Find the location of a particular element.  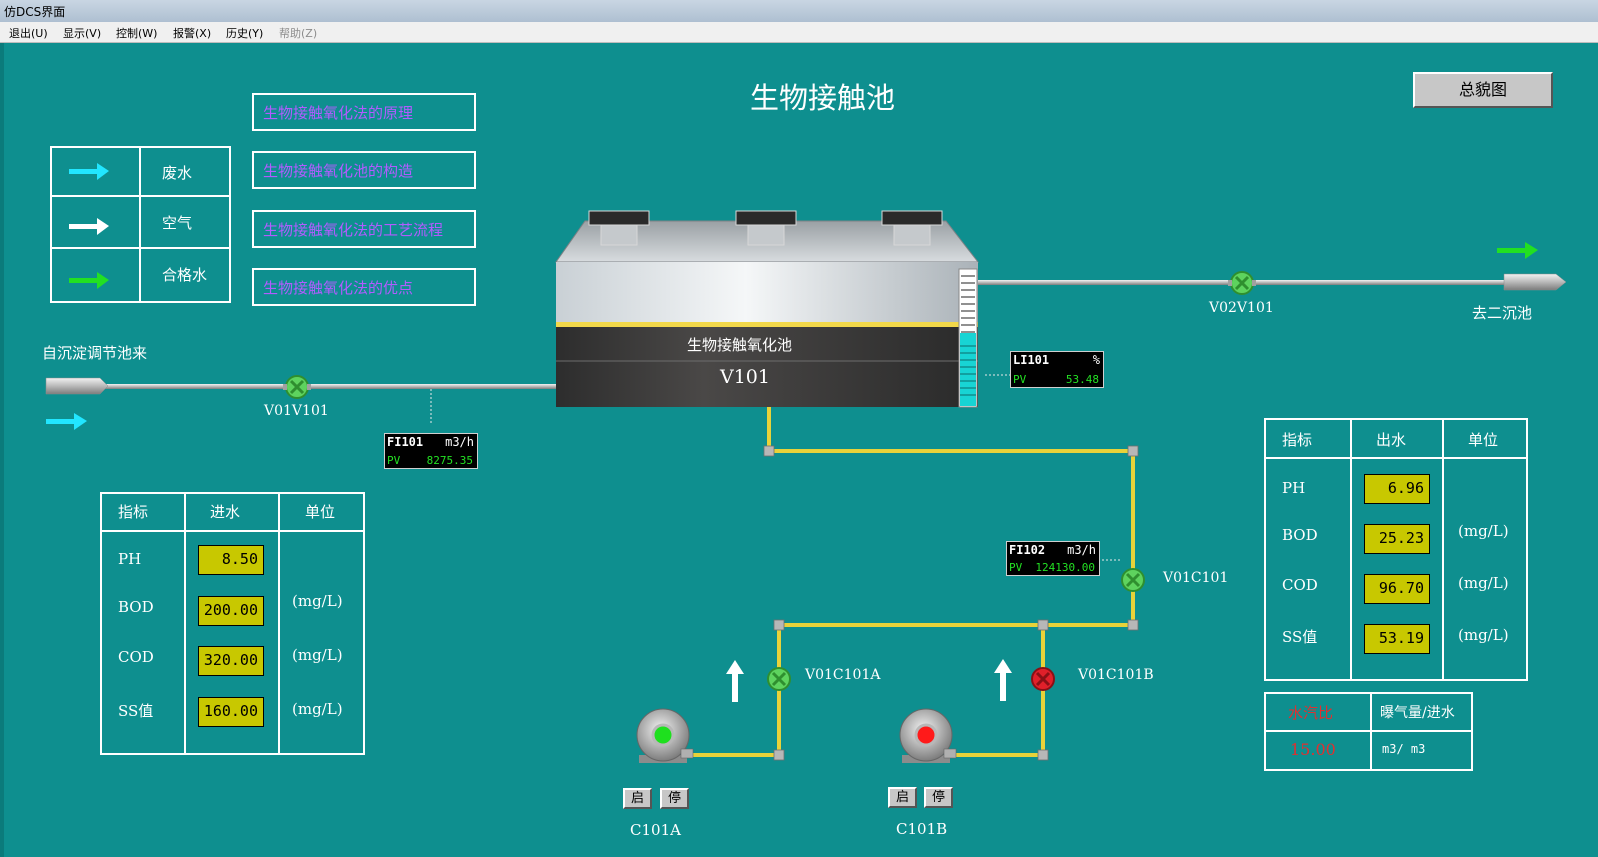

inlet-row-bod-name: BOD is located at coordinates (136, 607).